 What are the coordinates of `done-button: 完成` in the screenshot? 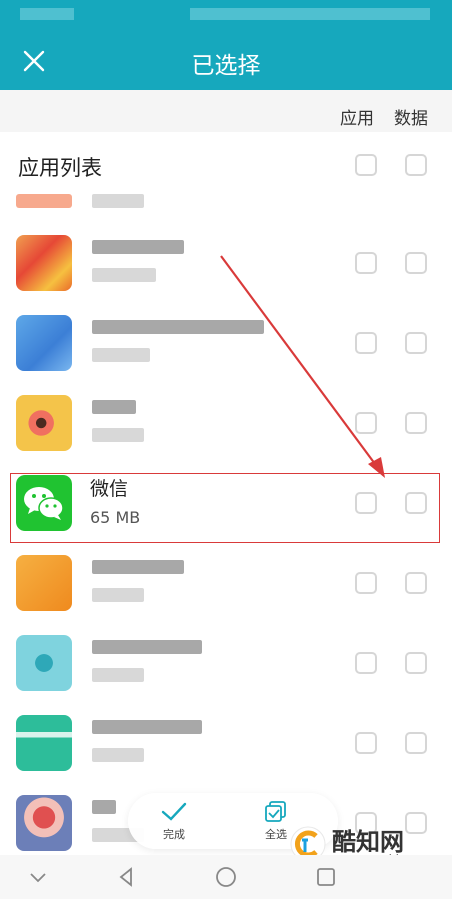 It's located at (174, 821).